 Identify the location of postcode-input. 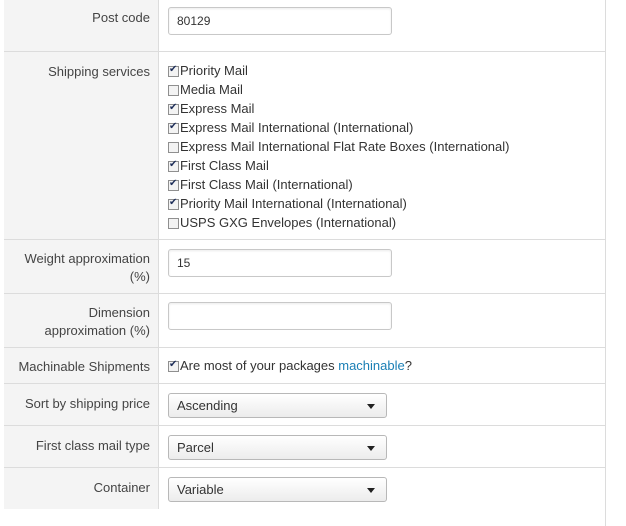
(280, 21).